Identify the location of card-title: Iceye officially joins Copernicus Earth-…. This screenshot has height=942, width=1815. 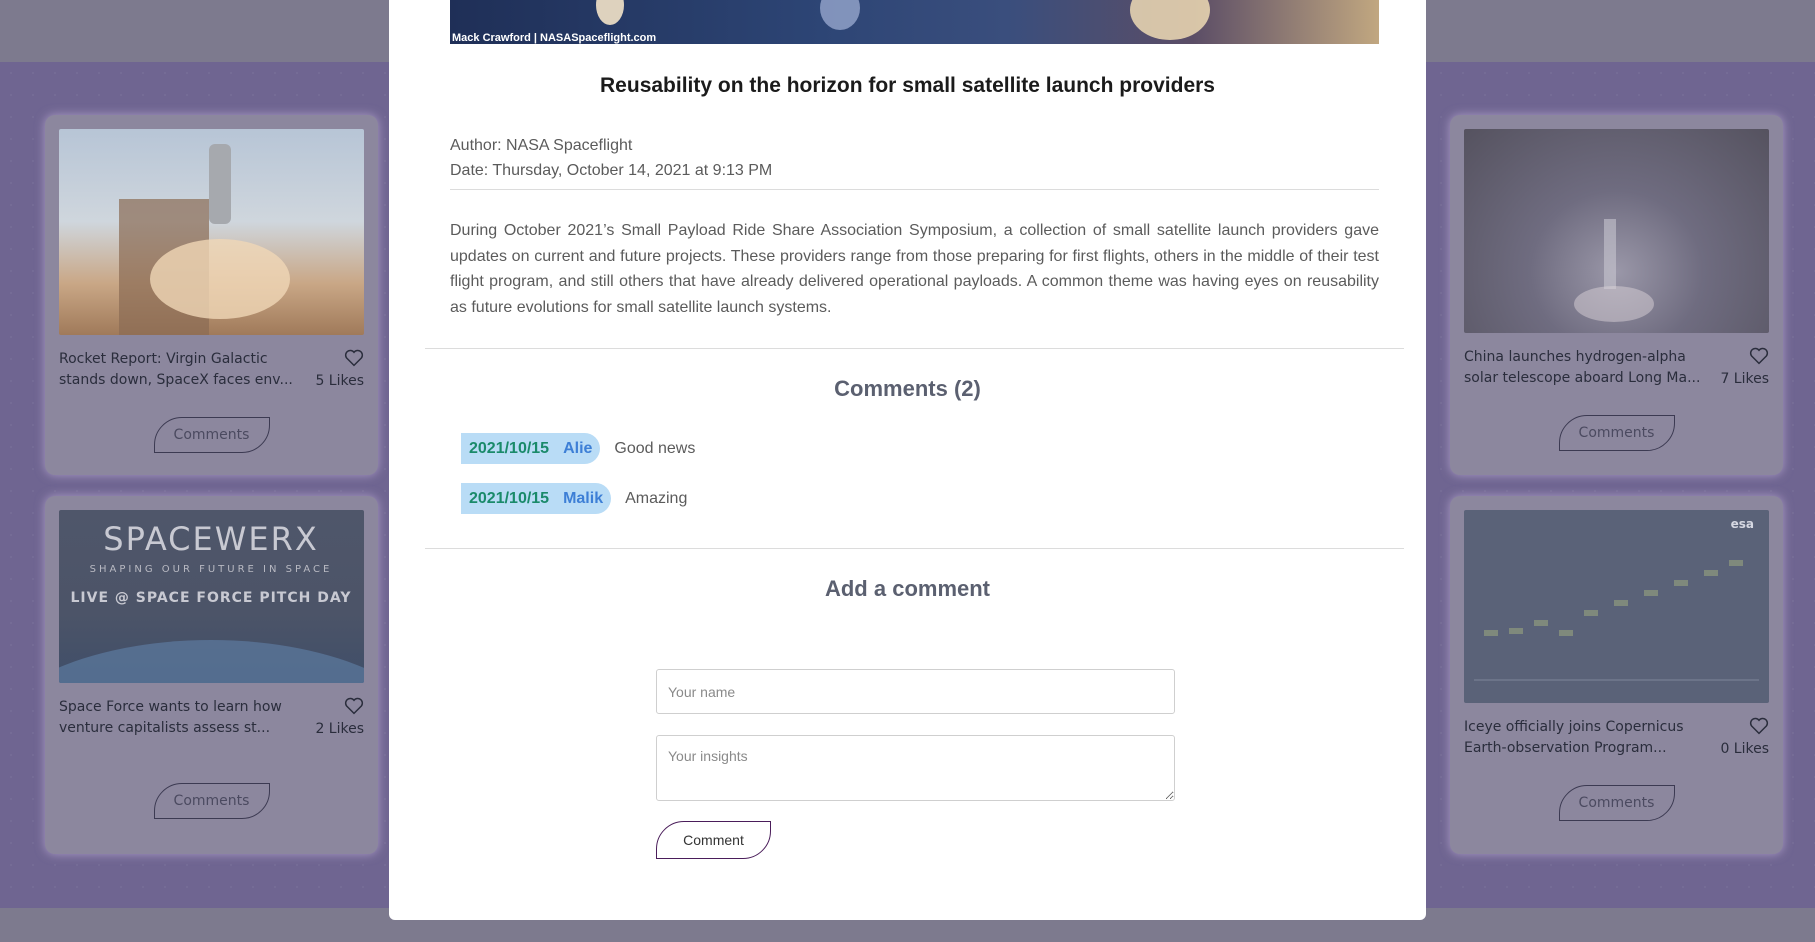
(1586, 738).